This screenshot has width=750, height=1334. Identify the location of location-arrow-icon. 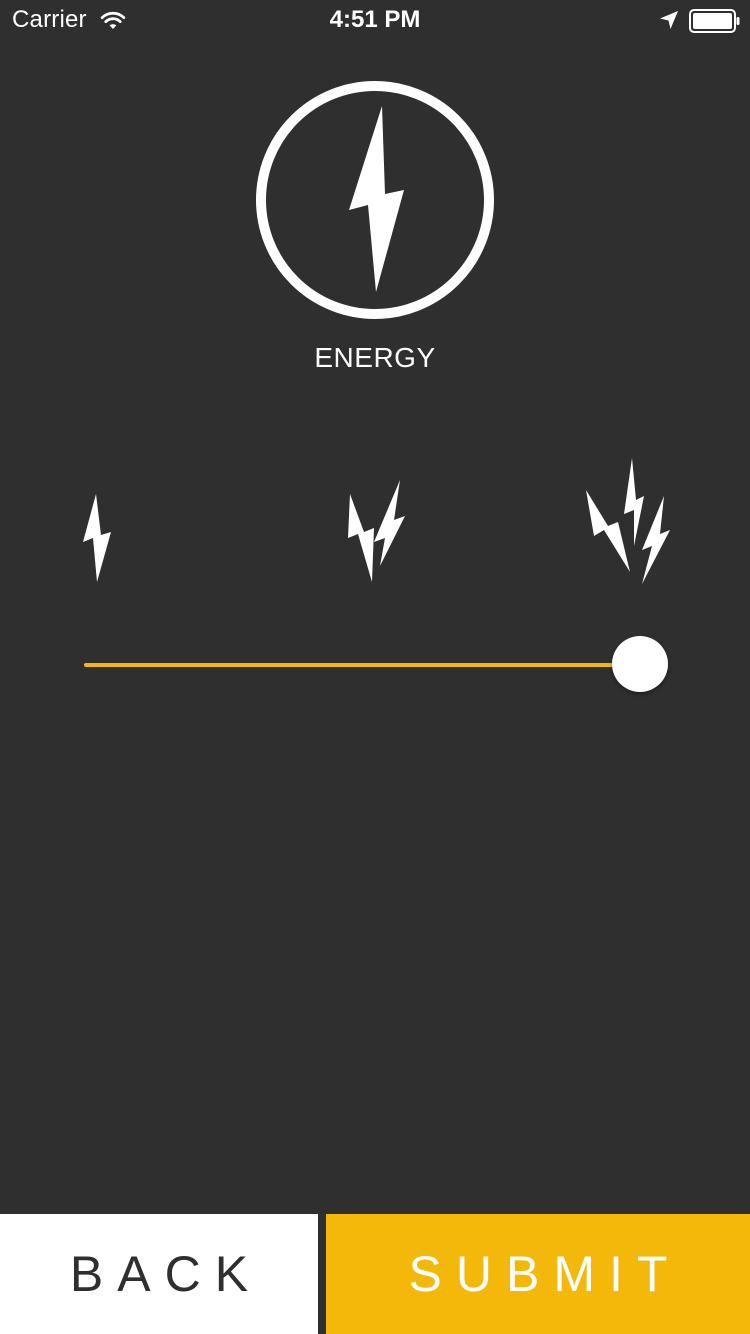
(669, 20).